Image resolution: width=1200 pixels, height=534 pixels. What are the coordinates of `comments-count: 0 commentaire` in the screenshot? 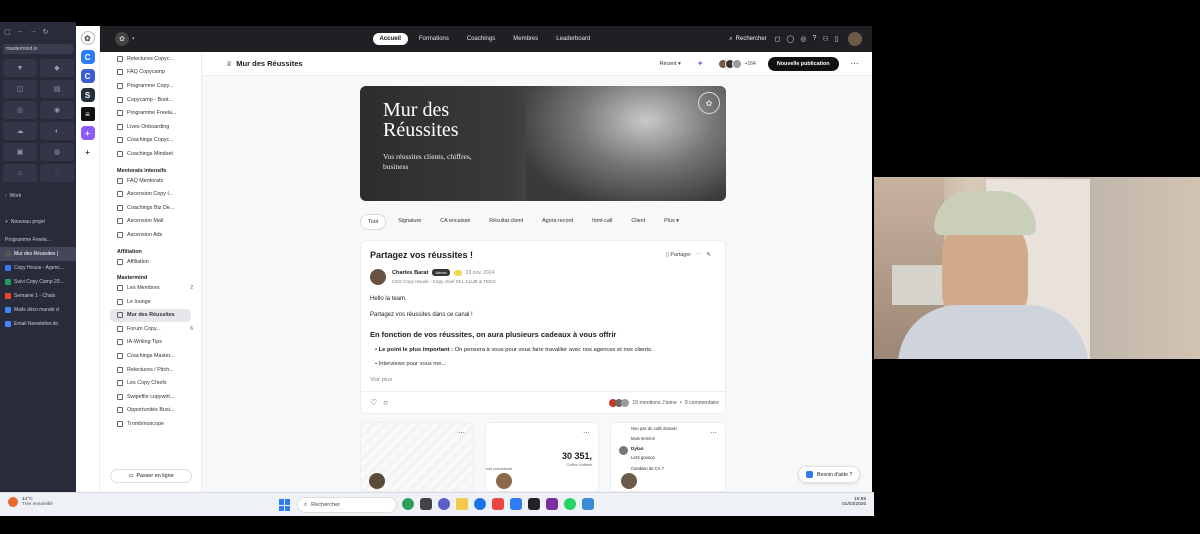 It's located at (702, 403).